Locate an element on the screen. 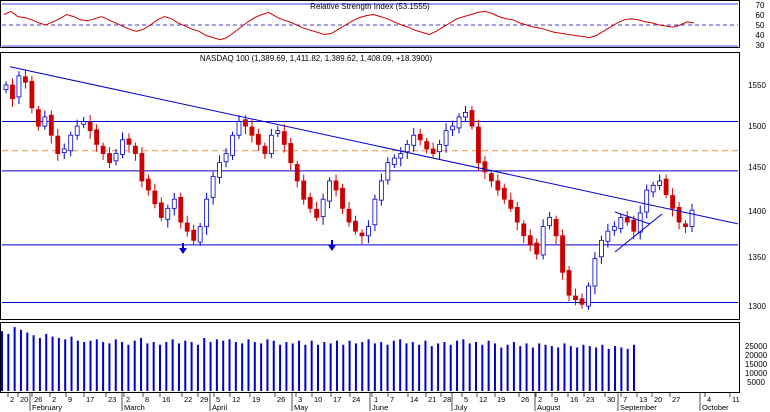 The width and height of the screenshot is (770, 412). date-tick-label: 10 is located at coordinates (318, 399).